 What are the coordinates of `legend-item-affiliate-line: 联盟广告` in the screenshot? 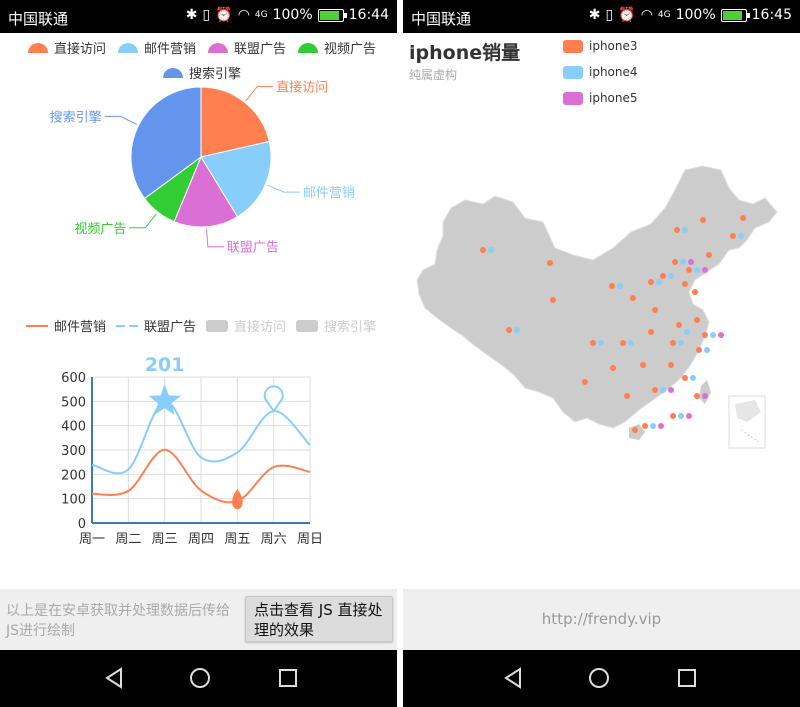 It's located at (156, 325).